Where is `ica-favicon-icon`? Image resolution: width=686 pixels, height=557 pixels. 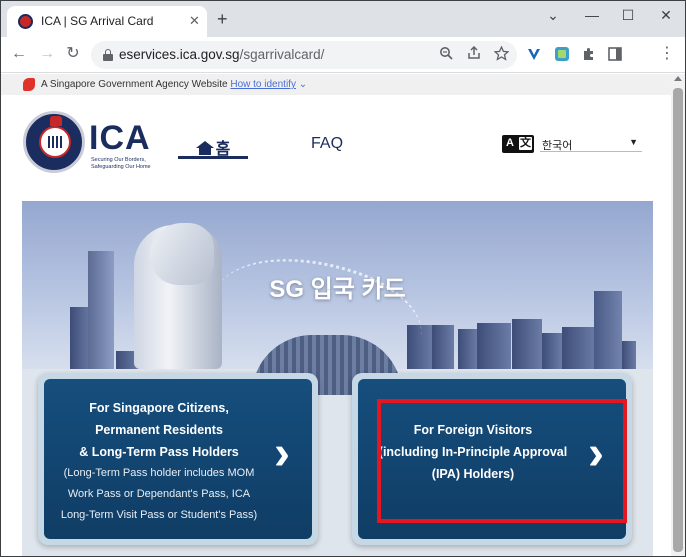 ica-favicon-icon is located at coordinates (25, 21).